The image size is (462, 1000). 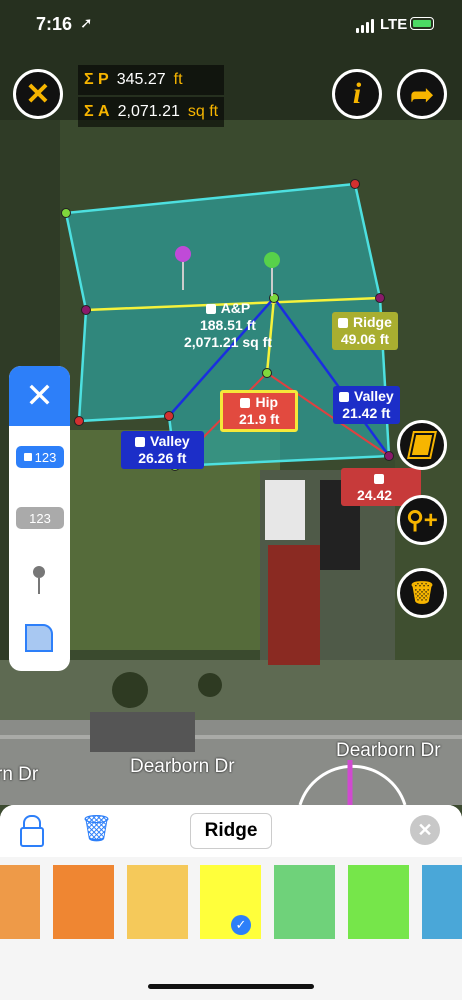 I want to click on color-swatch-orange-light, so click(x=20, y=902).